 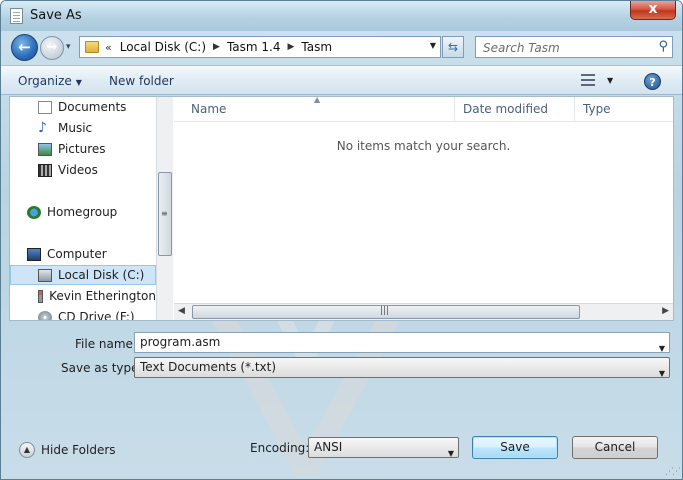 I want to click on navigation-pane-scrollbar: ≡, so click(x=164, y=208).